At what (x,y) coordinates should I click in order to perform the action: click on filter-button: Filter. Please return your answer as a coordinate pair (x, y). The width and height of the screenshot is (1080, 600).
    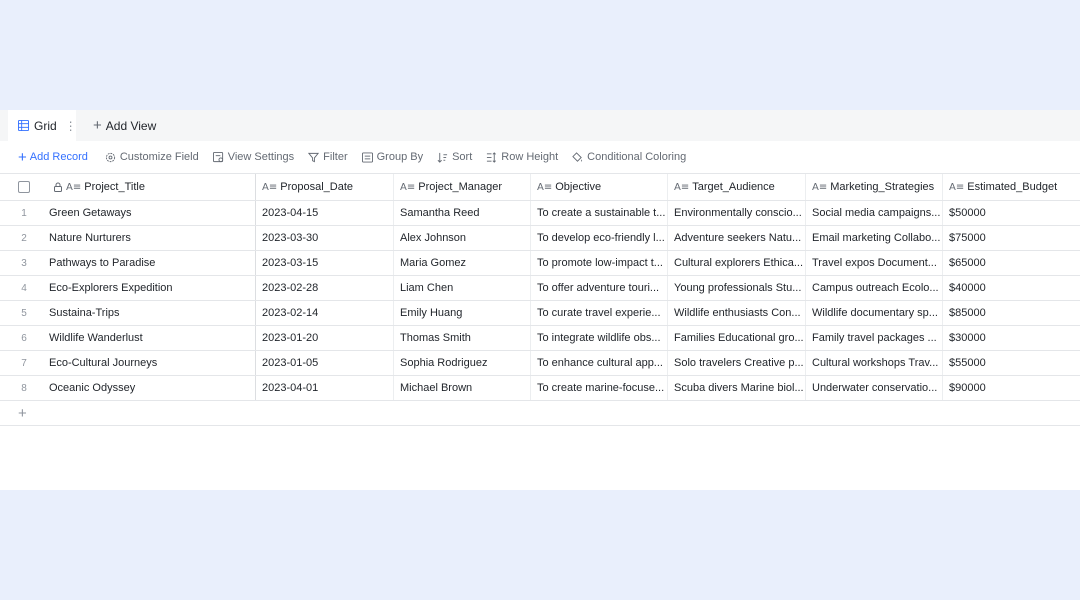
    Looking at the image, I should click on (328, 157).